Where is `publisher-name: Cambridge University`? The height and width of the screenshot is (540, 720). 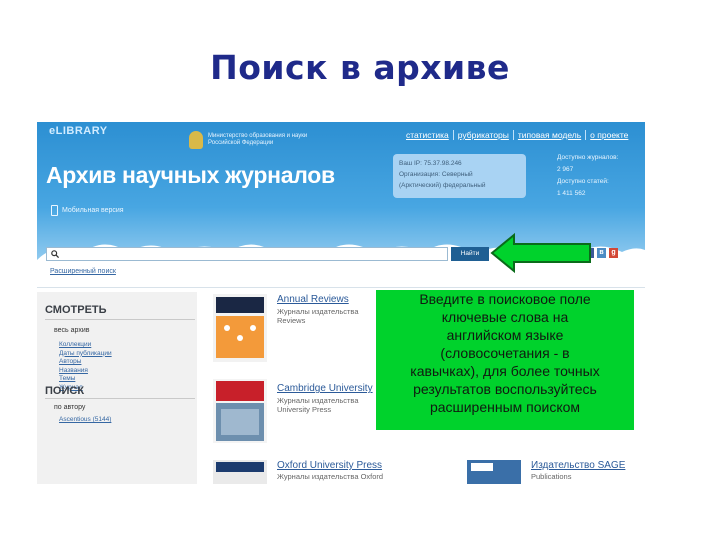 publisher-name: Cambridge University is located at coordinates (325, 388).